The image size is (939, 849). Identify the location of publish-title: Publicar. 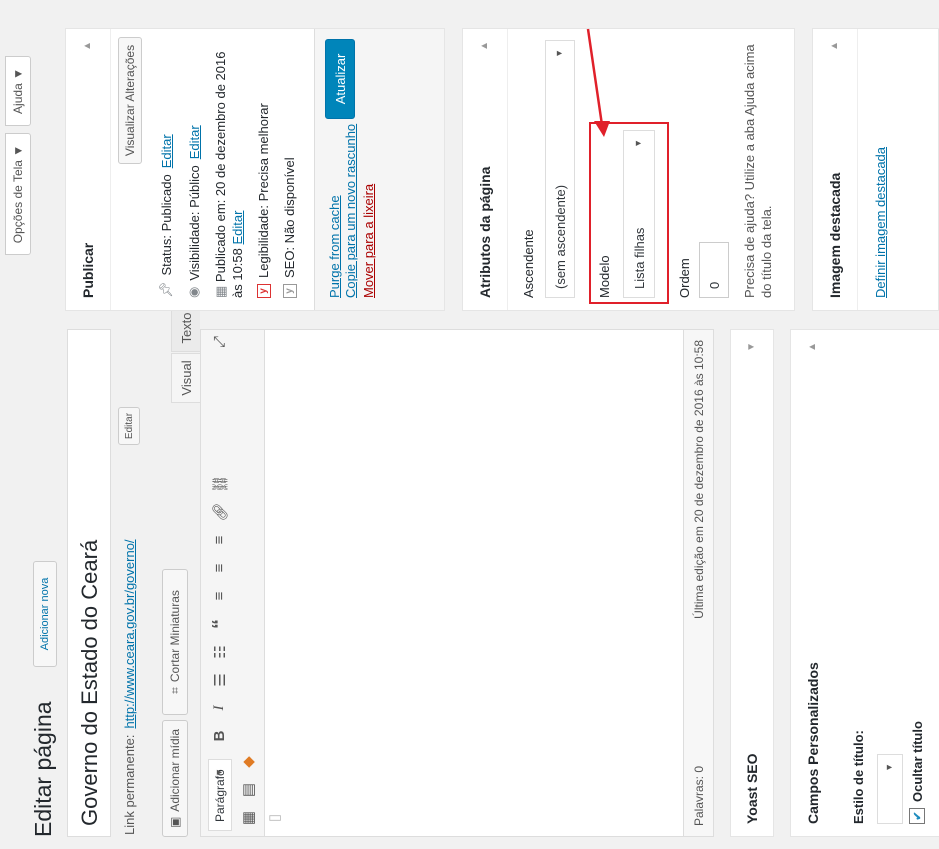
(88, 270).